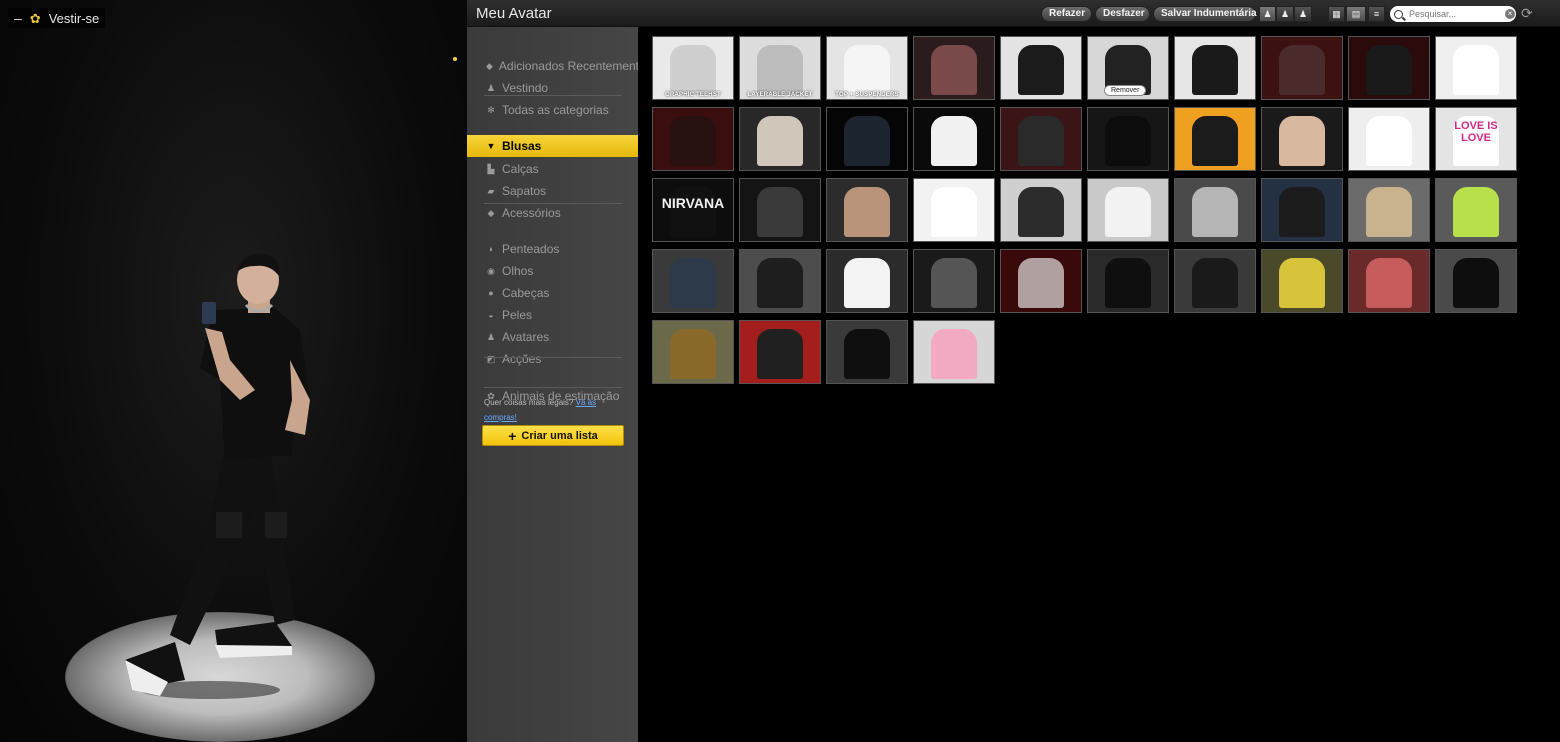 The width and height of the screenshot is (1560, 742). I want to click on product-label: GRAPHIC TEEHST, so click(693, 95).